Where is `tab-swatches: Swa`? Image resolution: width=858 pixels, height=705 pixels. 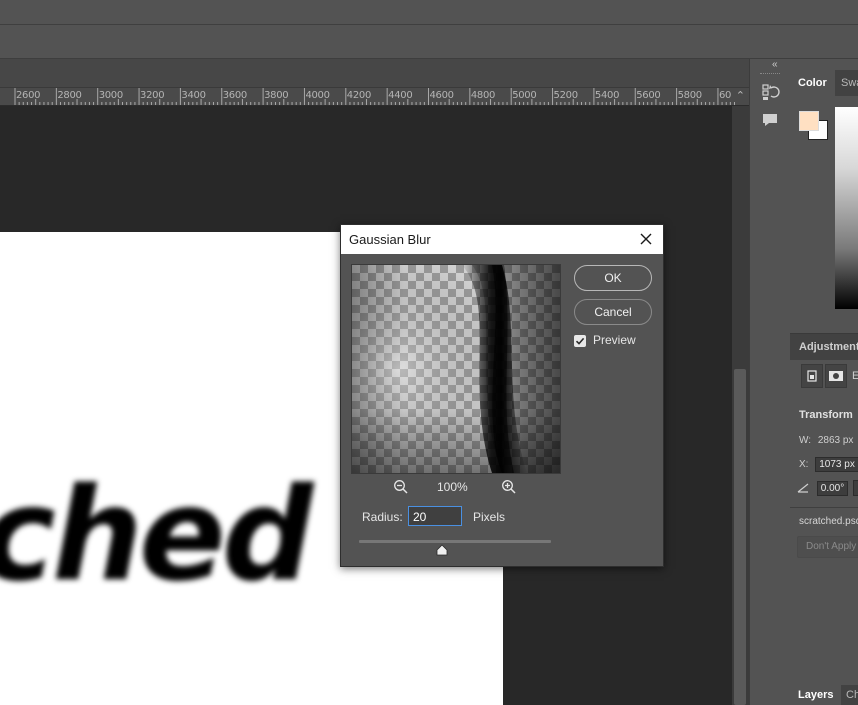
tab-swatches: Swa is located at coordinates (845, 83).